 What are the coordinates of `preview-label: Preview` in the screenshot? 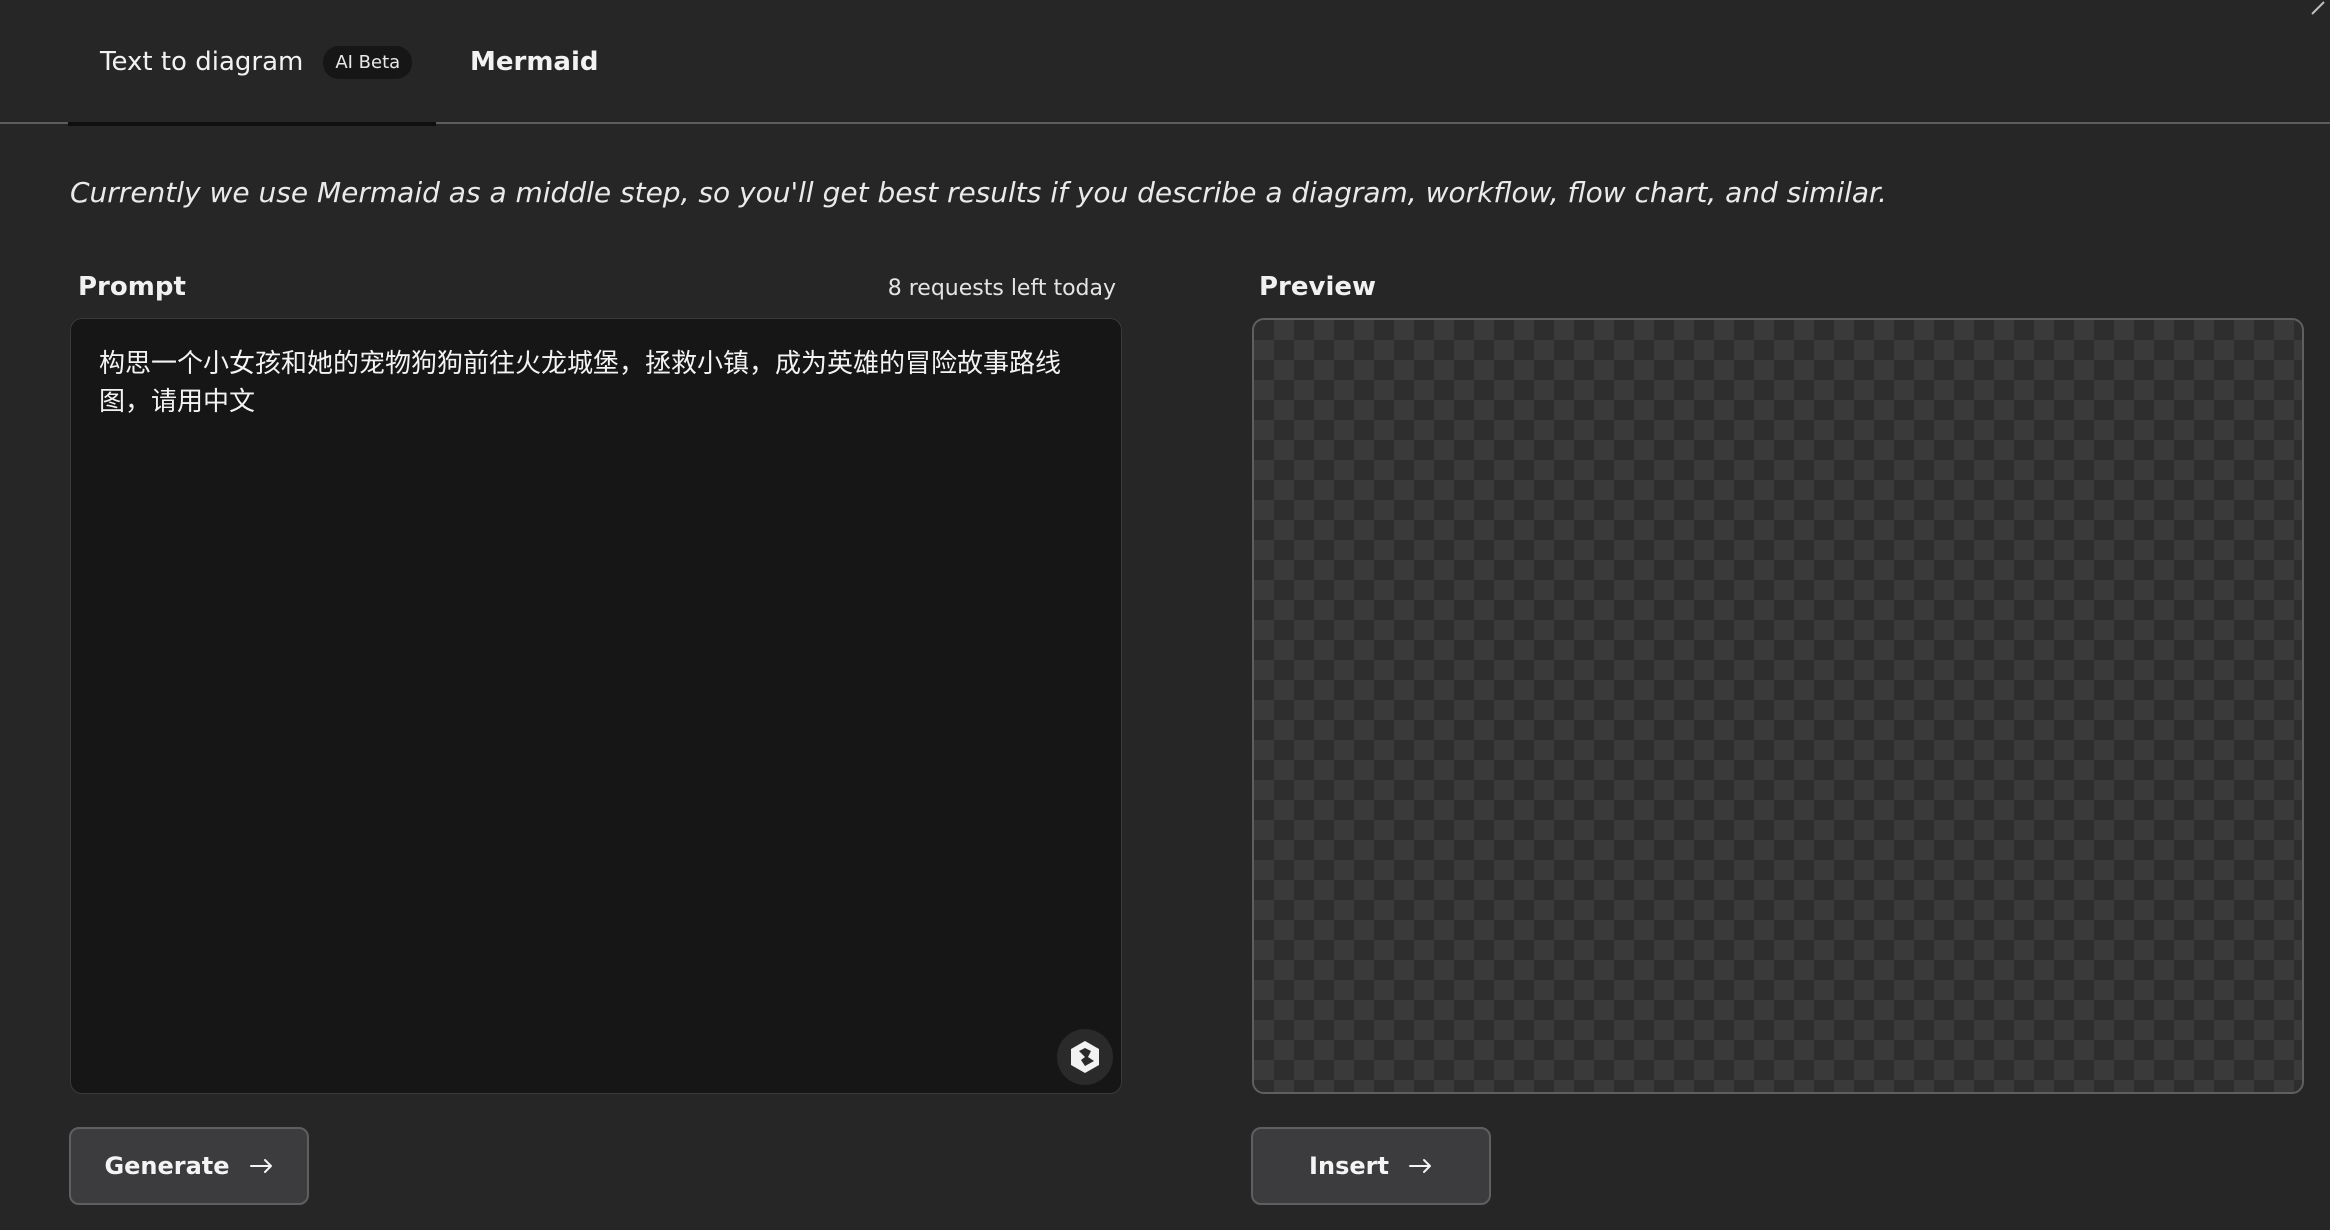 It's located at (1318, 287).